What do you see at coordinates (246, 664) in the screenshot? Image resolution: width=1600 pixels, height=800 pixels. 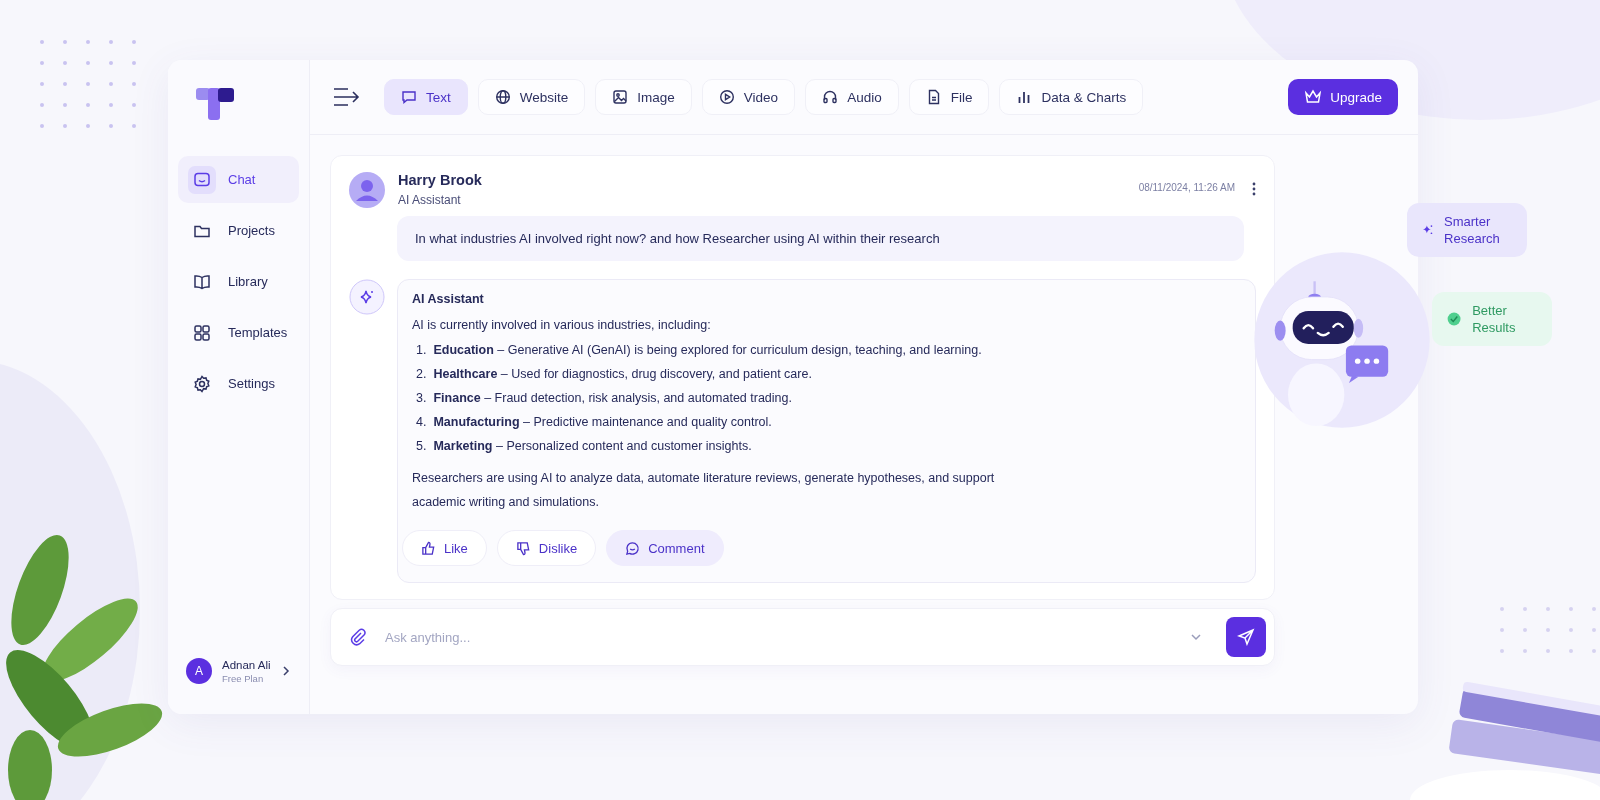 I see `user-name: Adnan Ali` at bounding box center [246, 664].